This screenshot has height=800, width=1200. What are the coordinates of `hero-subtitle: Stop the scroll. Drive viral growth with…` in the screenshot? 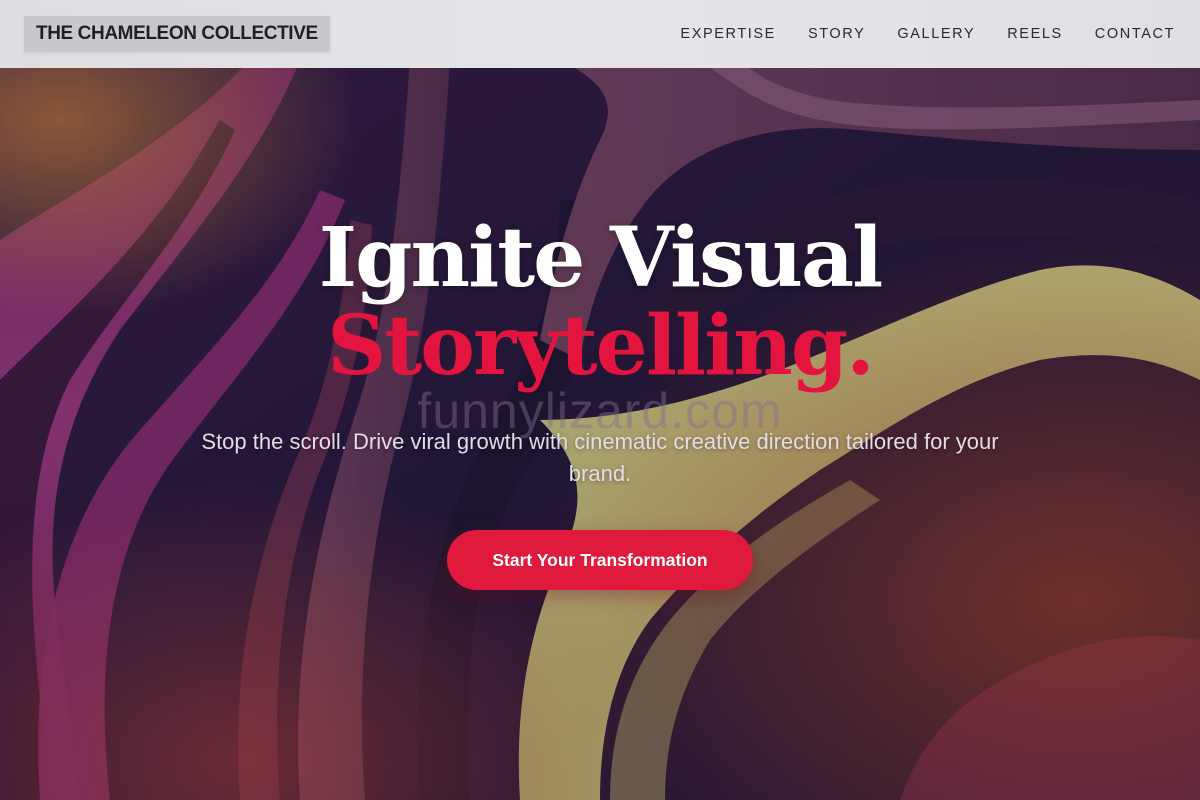 It's located at (600, 457).